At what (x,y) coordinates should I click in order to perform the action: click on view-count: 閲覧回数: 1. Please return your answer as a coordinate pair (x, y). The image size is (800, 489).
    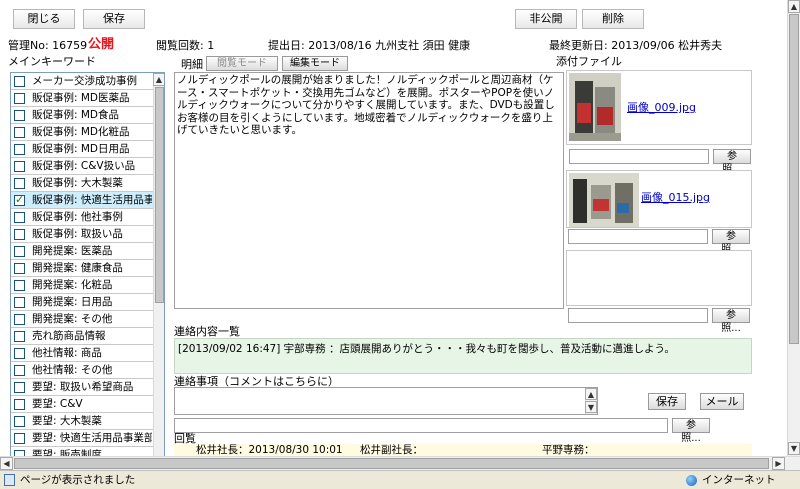
    Looking at the image, I should click on (185, 45).